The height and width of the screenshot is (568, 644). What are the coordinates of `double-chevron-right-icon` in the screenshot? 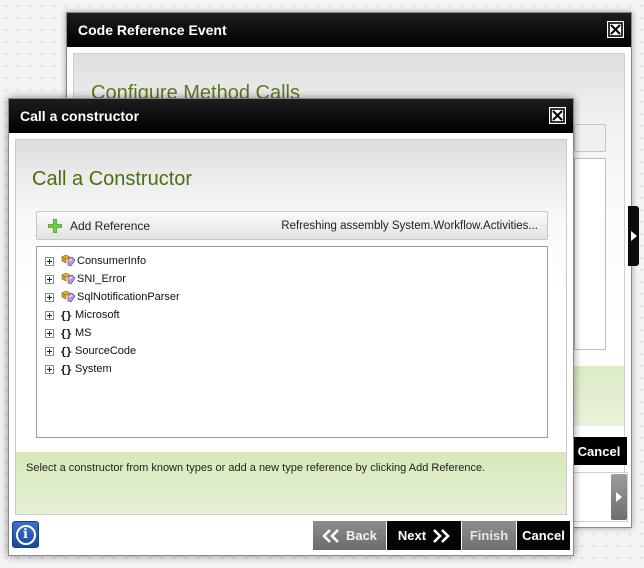 It's located at (441, 535).